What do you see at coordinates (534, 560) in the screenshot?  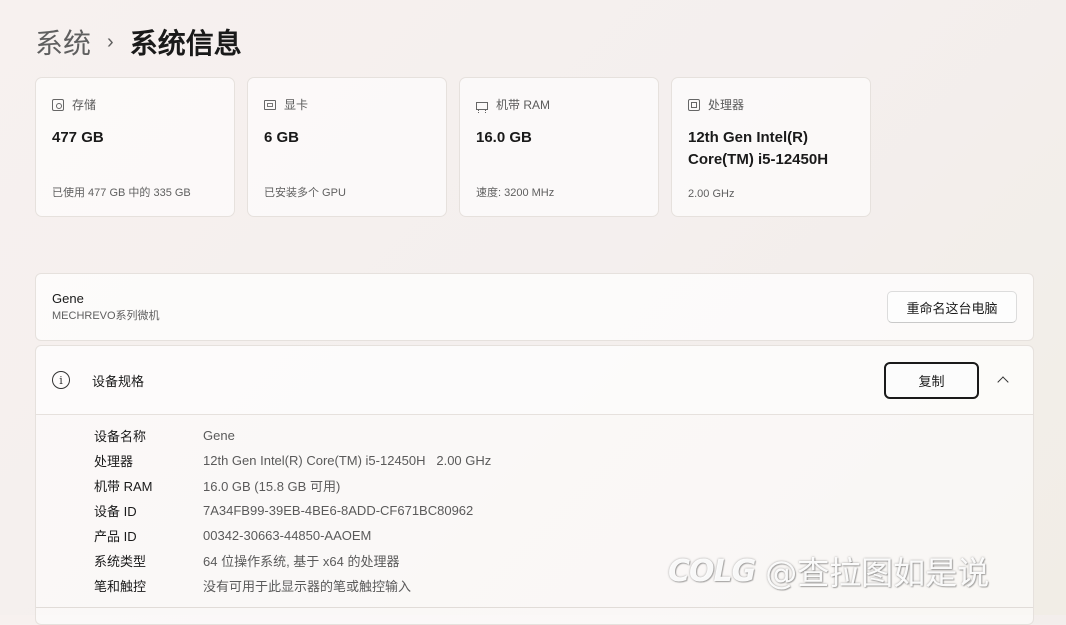 I see `spec-row: 系统类型 64 位操作系统, 基于 x64 的处理器` at bounding box center [534, 560].